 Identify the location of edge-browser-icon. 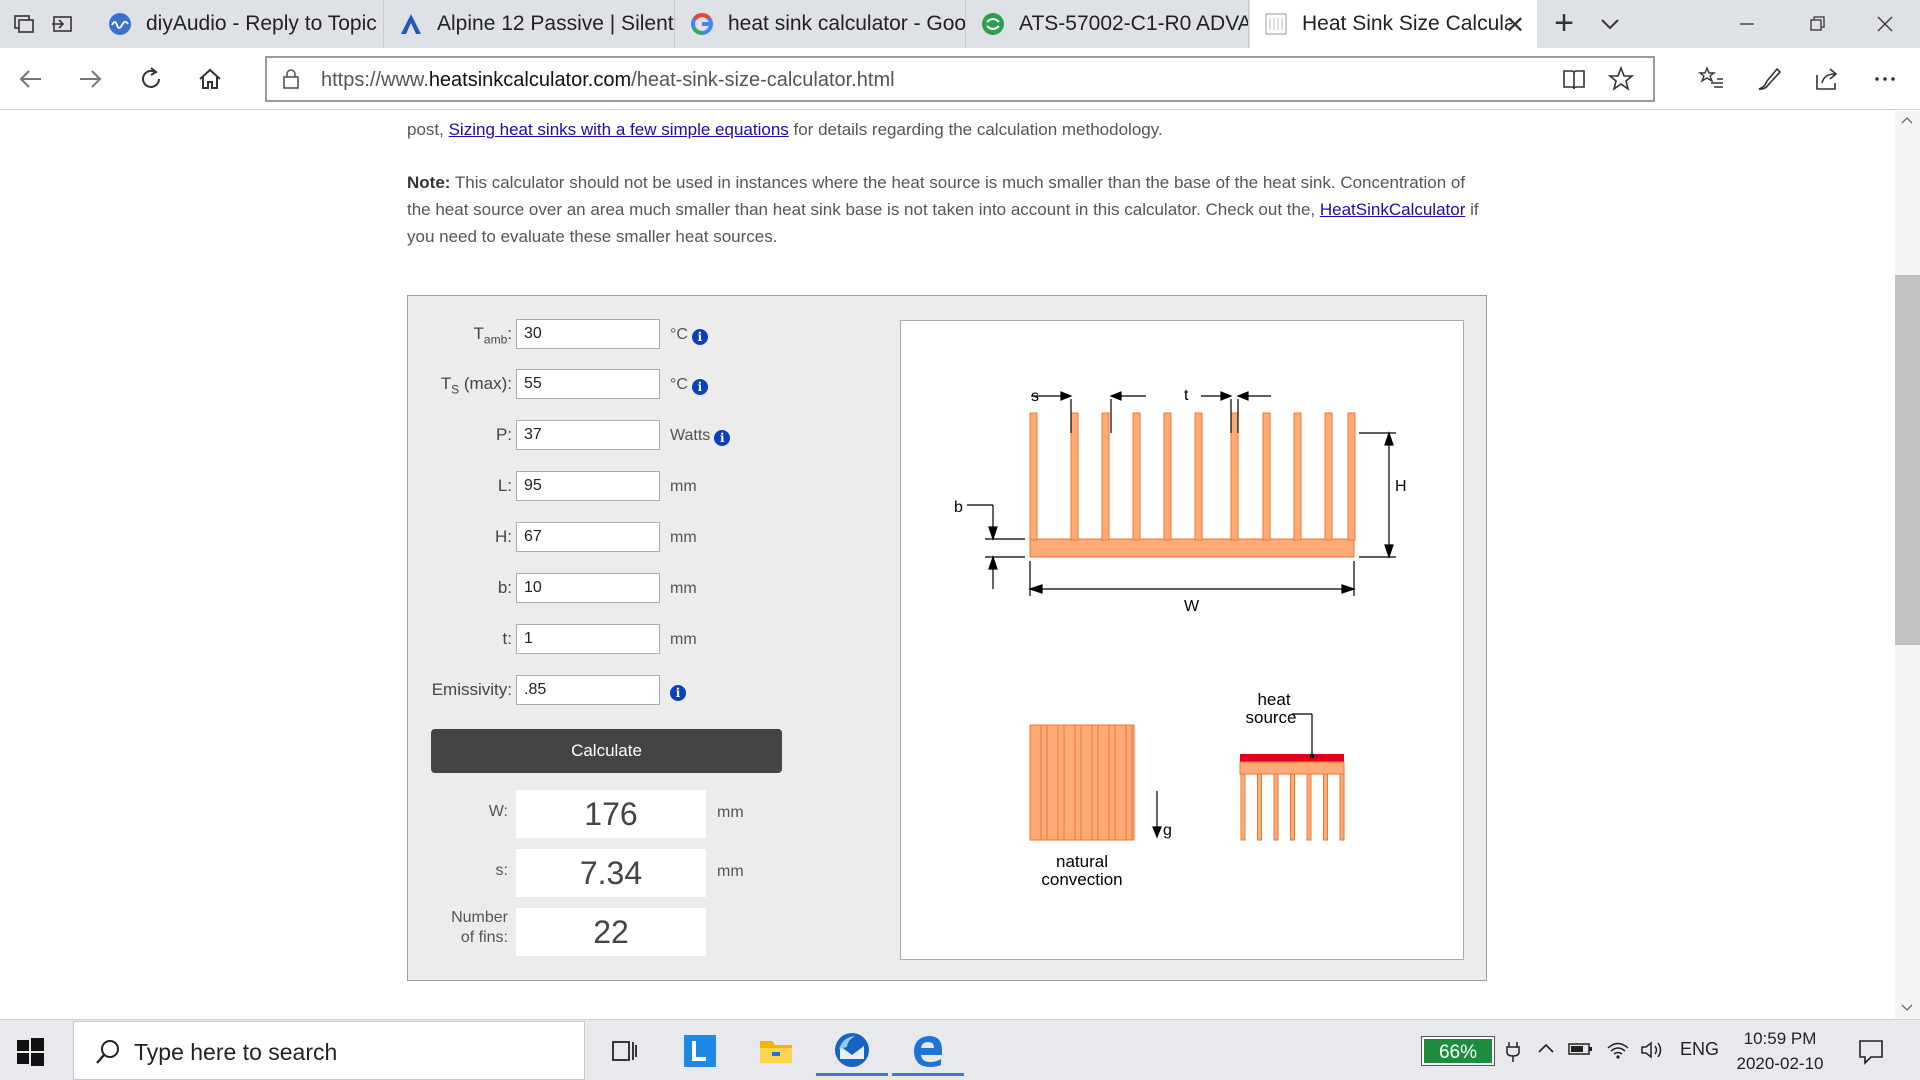
(928, 1051).